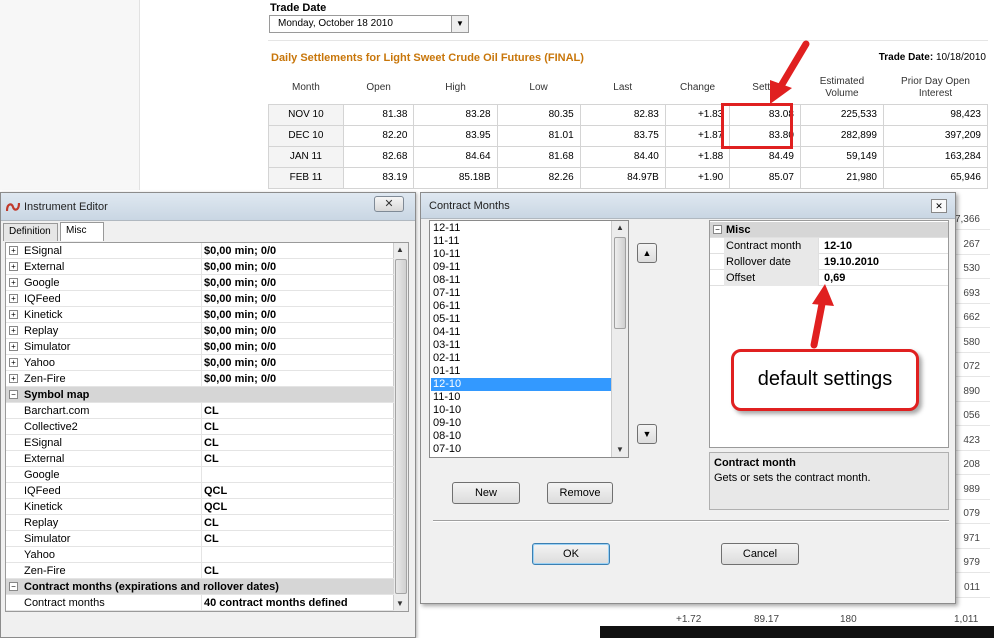 This screenshot has height=638, width=994. Describe the element at coordinates (200, 299) in the screenshot. I see `property-row: + IQFeed $0,00 min; 0/0` at that location.